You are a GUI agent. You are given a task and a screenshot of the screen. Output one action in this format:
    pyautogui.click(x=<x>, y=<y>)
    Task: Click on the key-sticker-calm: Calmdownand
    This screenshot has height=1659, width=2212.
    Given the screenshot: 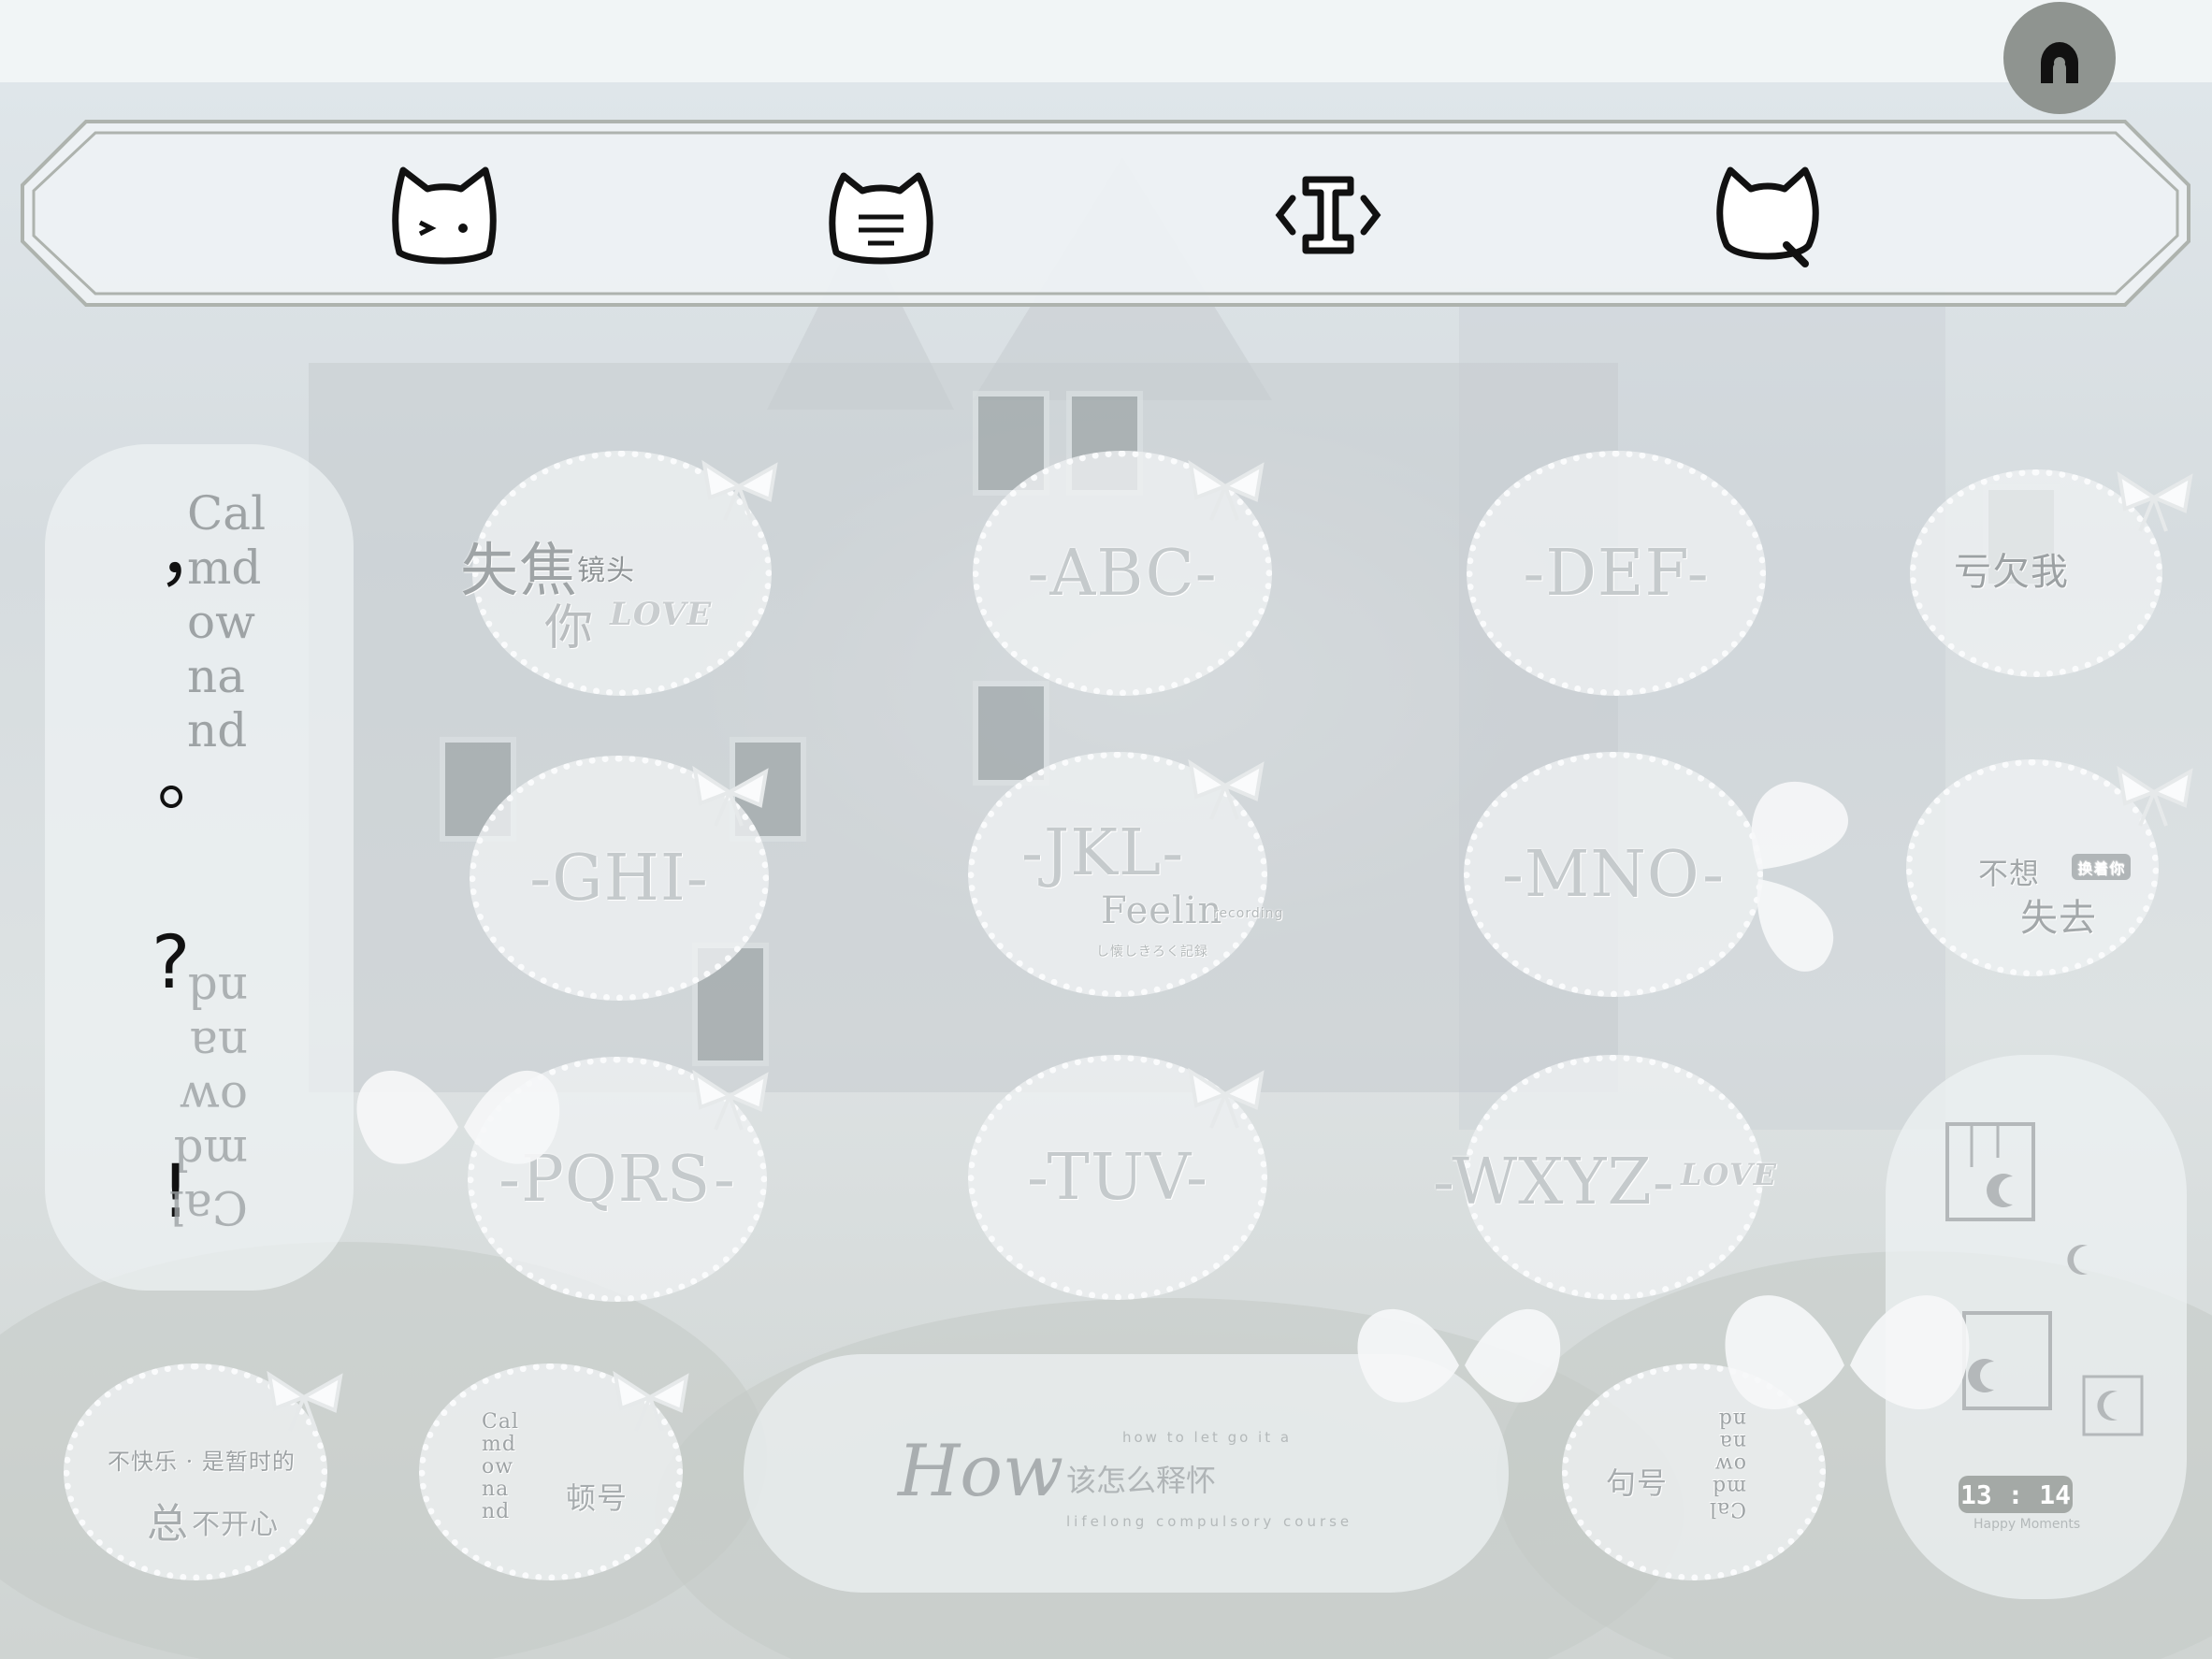 What is the action you would take?
    pyautogui.click(x=500, y=1467)
    